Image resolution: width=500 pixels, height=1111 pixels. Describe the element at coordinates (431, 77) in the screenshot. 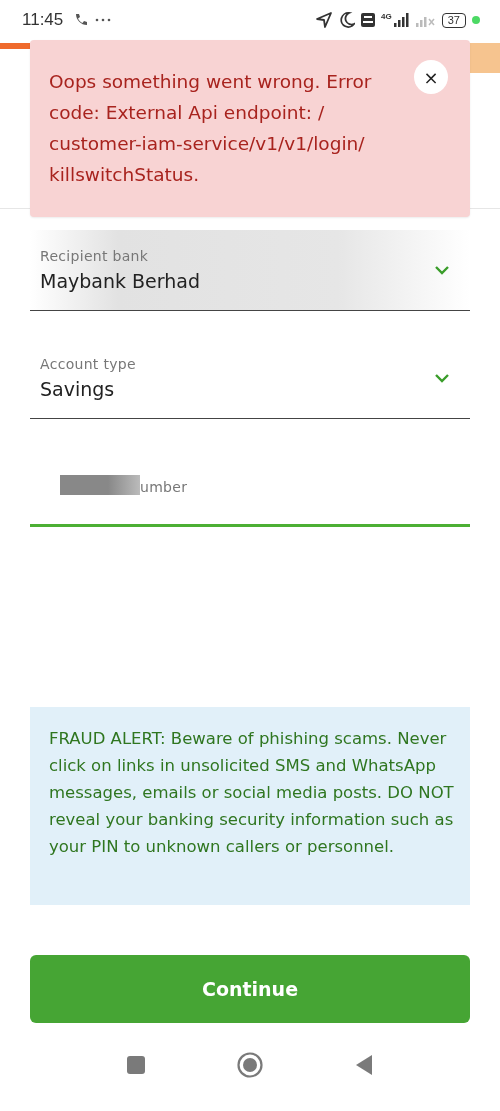

I see `close-button: ×` at that location.